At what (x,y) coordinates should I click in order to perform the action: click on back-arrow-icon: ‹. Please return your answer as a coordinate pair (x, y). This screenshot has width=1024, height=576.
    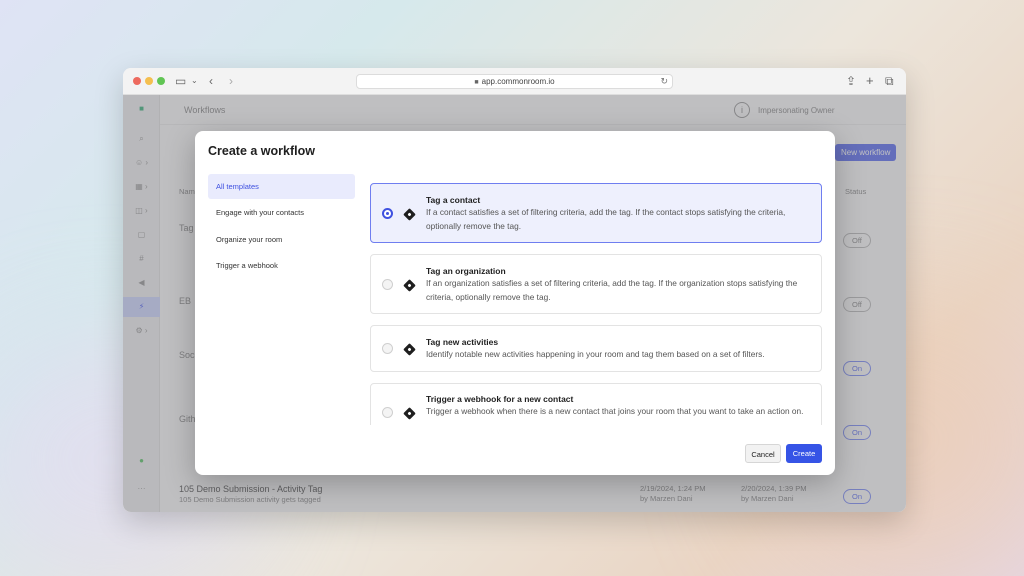
    Looking at the image, I should click on (211, 81).